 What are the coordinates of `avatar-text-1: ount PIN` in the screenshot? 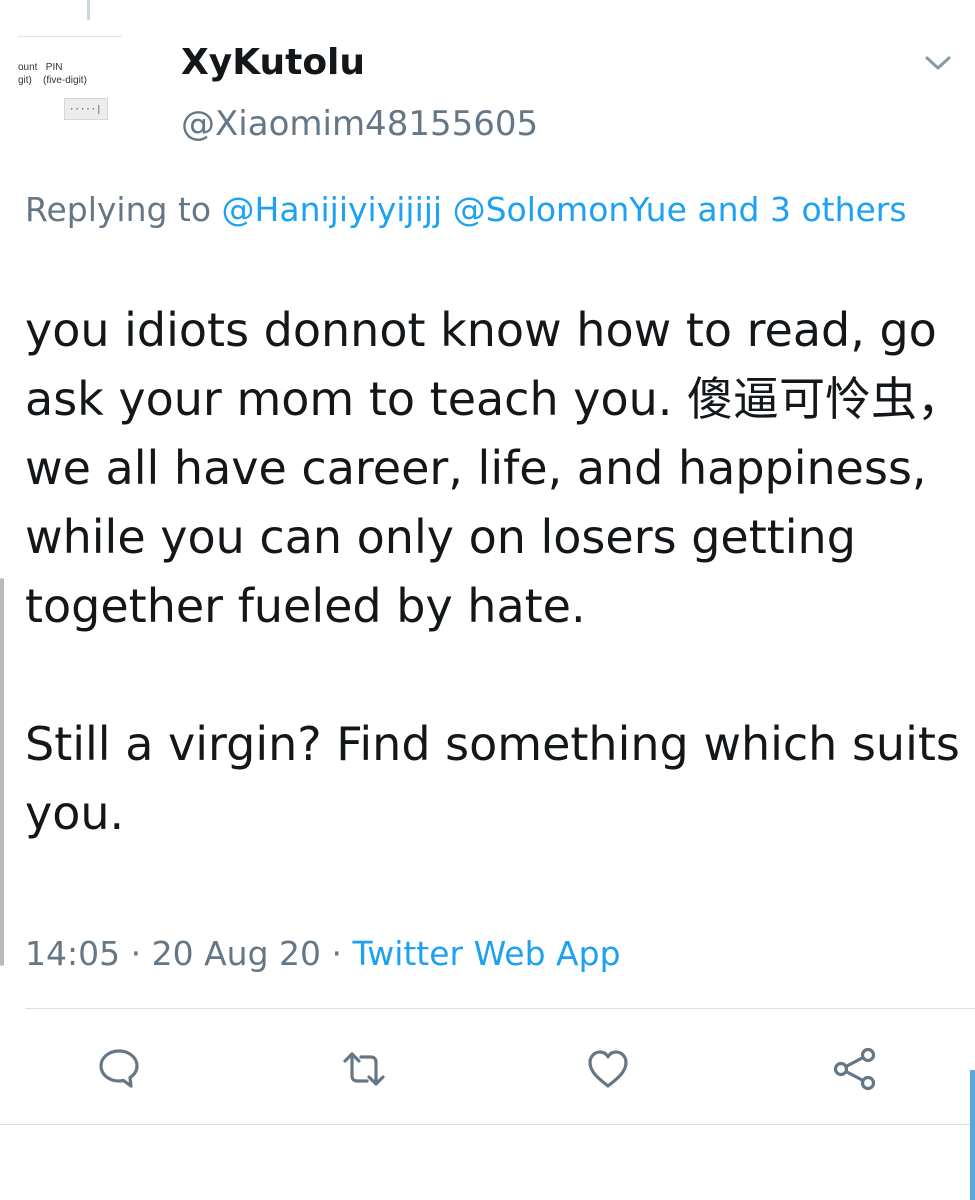 It's located at (40, 67).